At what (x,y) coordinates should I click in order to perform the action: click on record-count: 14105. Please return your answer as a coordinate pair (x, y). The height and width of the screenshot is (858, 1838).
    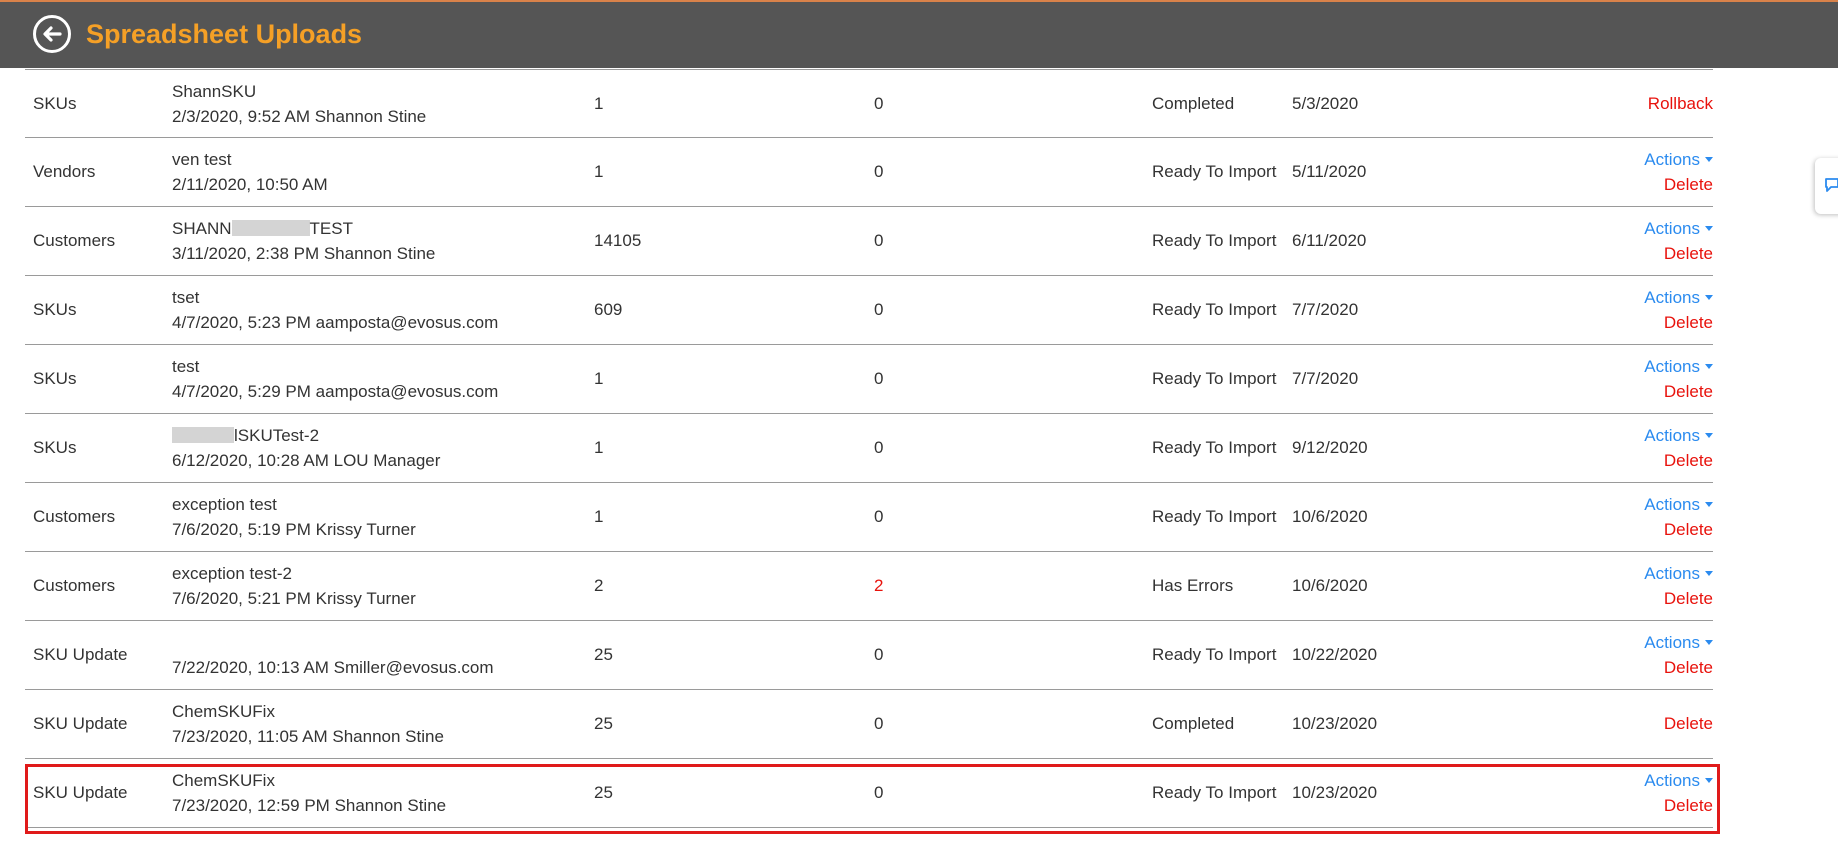
    Looking at the image, I should click on (618, 240).